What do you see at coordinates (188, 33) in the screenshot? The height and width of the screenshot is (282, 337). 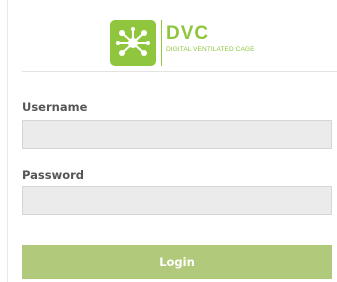 I see `brand-name: DVC` at bounding box center [188, 33].